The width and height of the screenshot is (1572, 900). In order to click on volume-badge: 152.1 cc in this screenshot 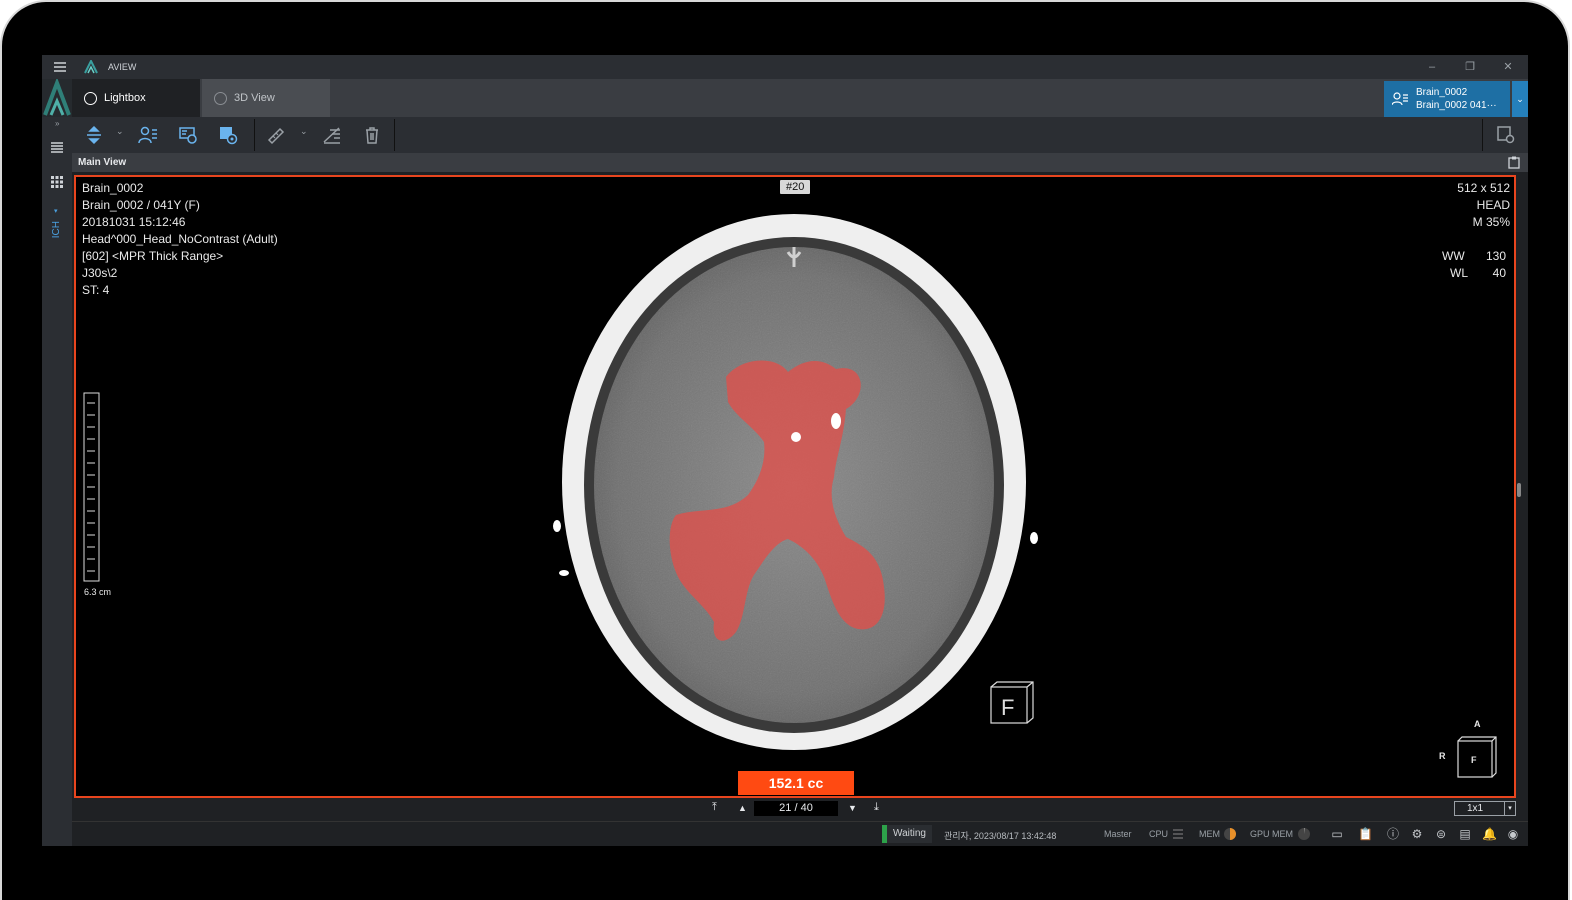, I will do `click(796, 783)`.